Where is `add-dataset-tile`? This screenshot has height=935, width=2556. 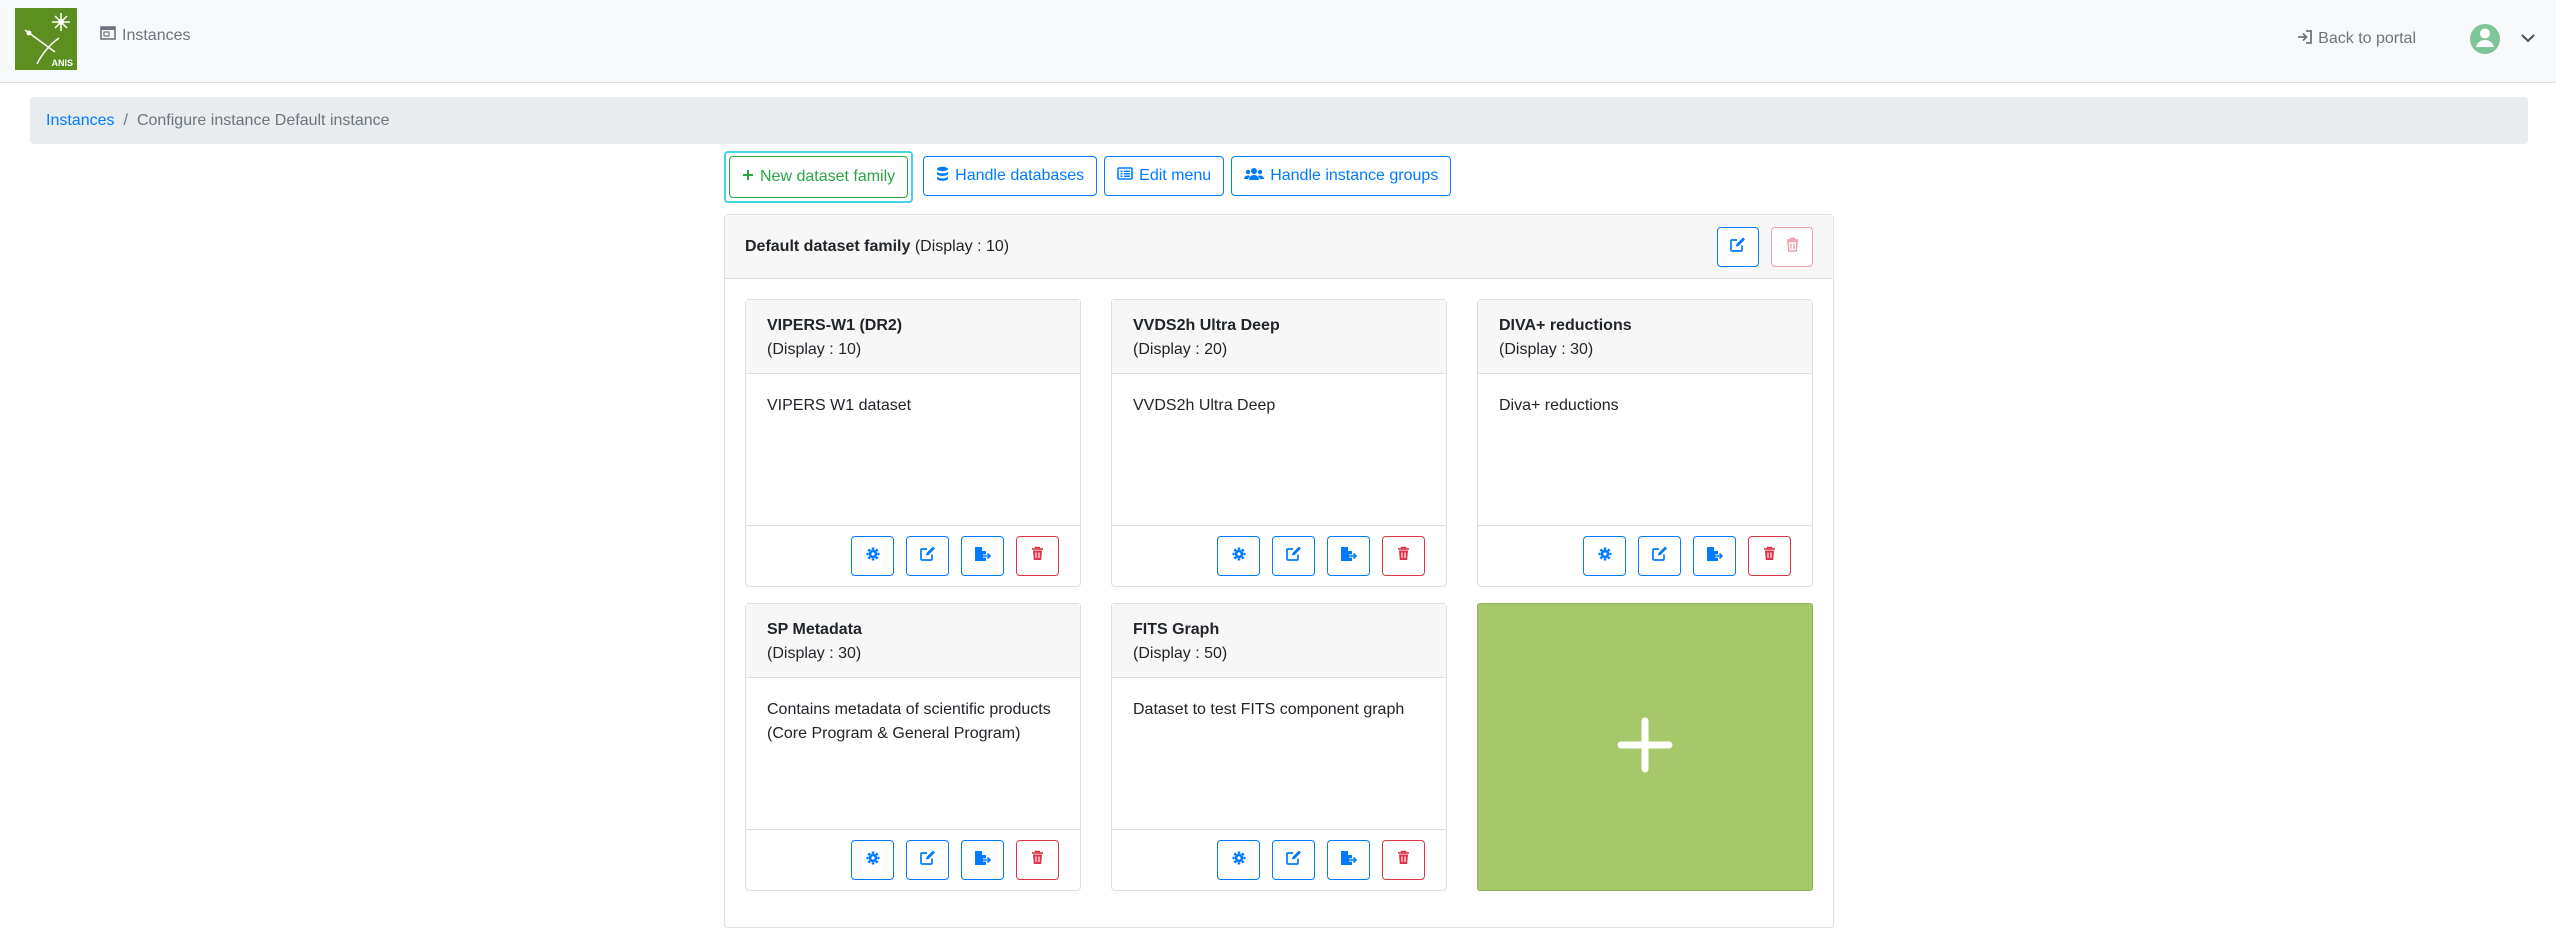
add-dataset-tile is located at coordinates (1645, 747).